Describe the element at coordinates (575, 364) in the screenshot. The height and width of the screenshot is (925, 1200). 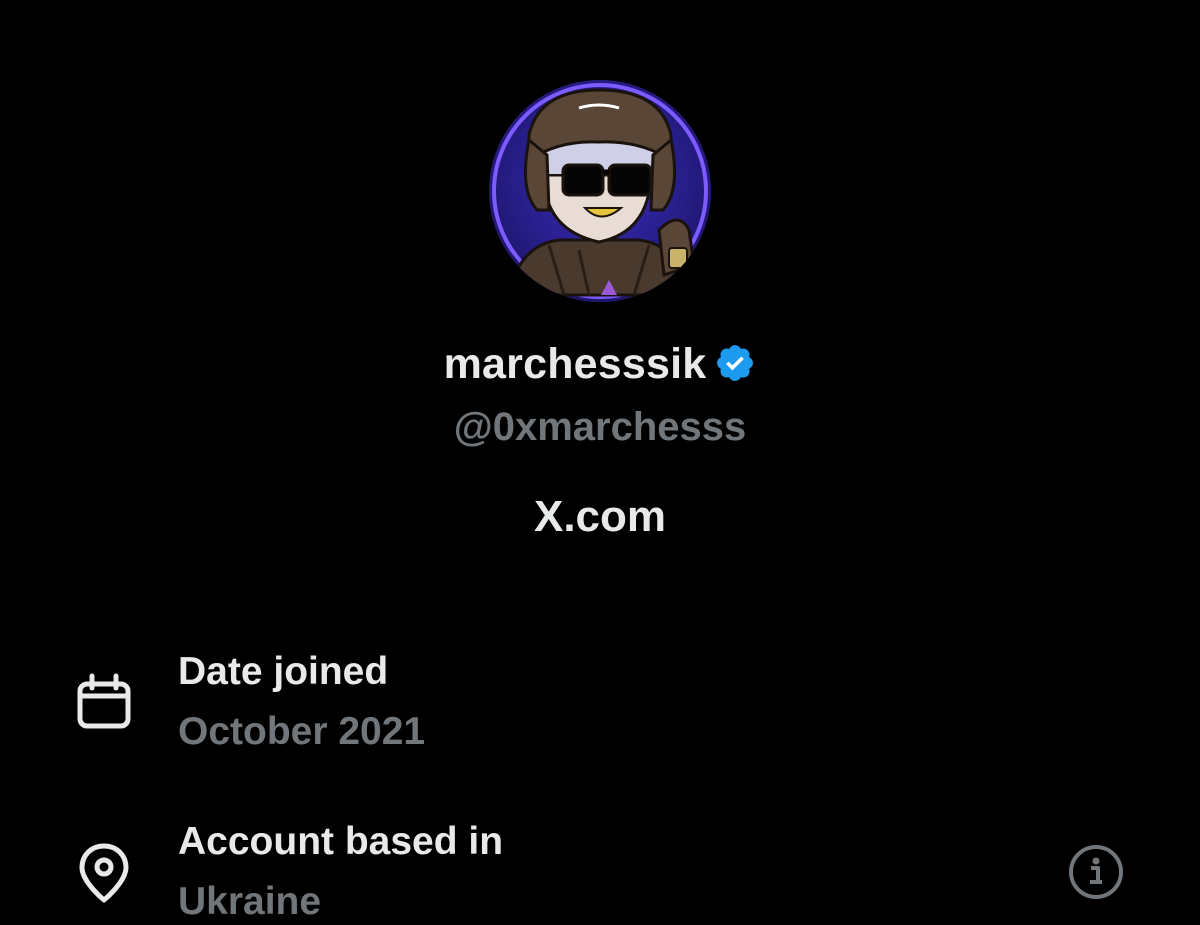
I see `display-name: marchesssik` at that location.